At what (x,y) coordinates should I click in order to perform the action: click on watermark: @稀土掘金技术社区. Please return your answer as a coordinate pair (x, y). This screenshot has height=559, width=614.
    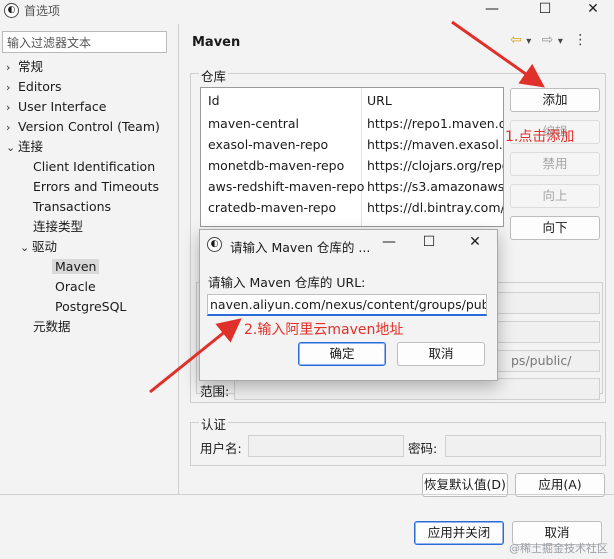
    Looking at the image, I should click on (558, 548).